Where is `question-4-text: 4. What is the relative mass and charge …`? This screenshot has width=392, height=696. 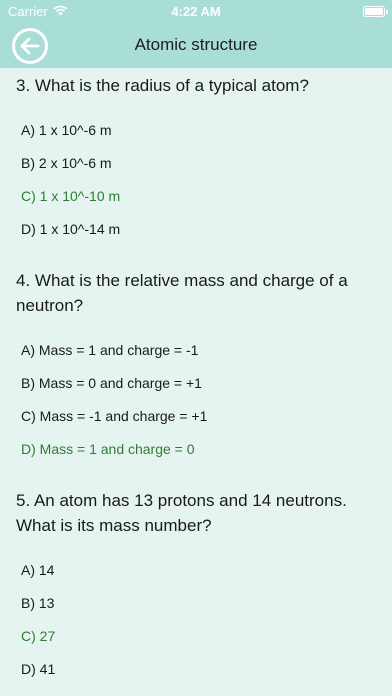
question-4-text: 4. What is the relative mass and charge … is located at coordinates (182, 293).